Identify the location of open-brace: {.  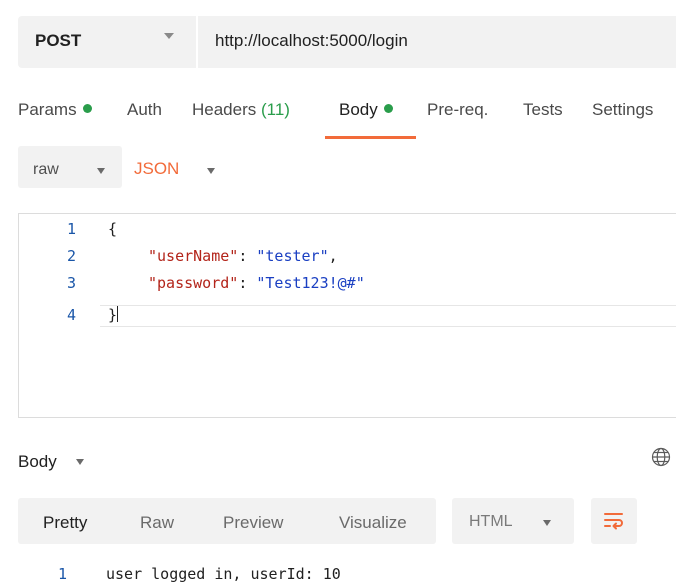
(113, 229).